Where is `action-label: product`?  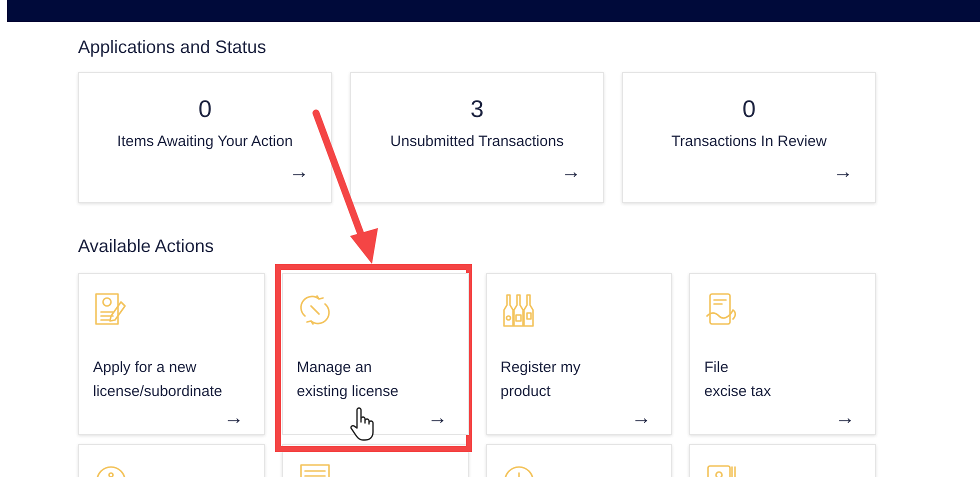
action-label: product is located at coordinates (525, 392).